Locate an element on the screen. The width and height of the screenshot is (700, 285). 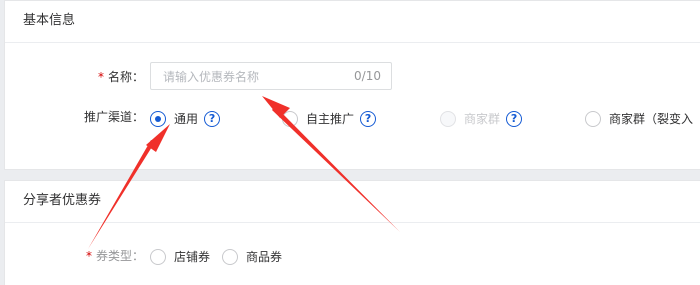
radio-label-self-promotion: 自主推广 is located at coordinates (330, 119).